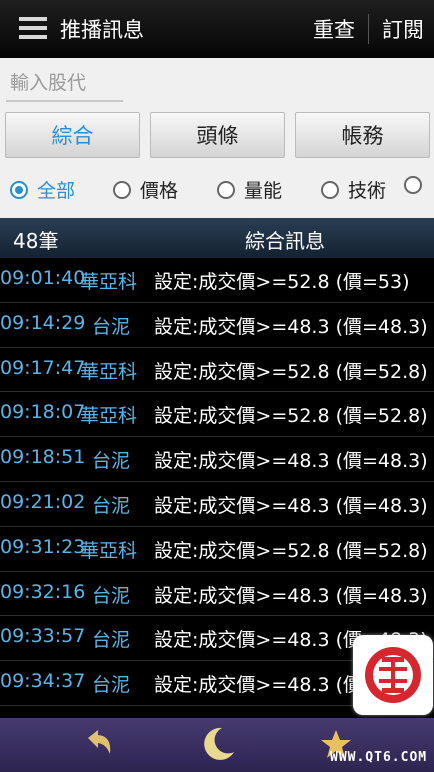 This screenshot has height=772, width=434. I want to click on message-time: 09:01:40, so click(43, 278).